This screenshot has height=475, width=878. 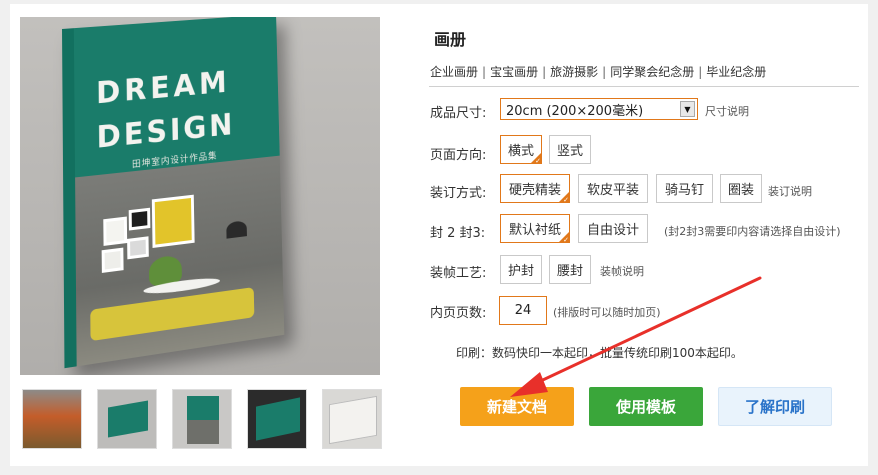 What do you see at coordinates (570, 149) in the screenshot?
I see `orientation-option-portrait: 竖式` at bounding box center [570, 149].